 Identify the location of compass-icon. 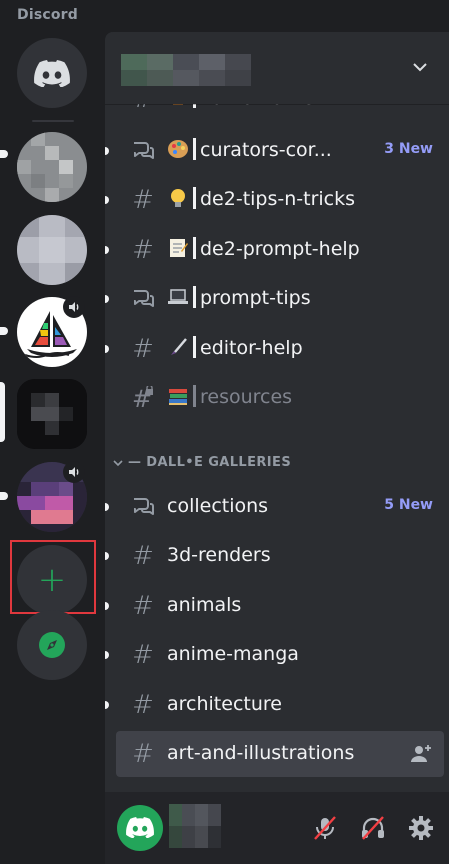
(52, 645).